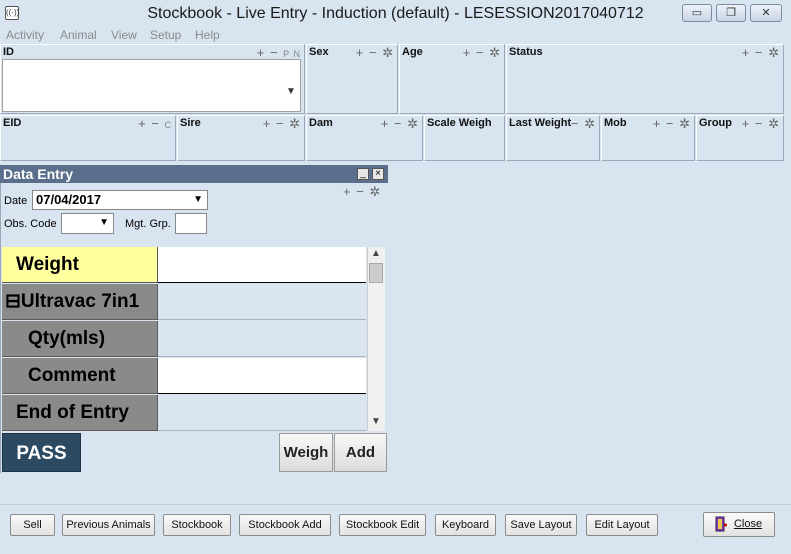 Image resolution: width=791 pixels, height=554 pixels. Describe the element at coordinates (465, 525) in the screenshot. I see `keyboard-button: Keyboard` at that location.